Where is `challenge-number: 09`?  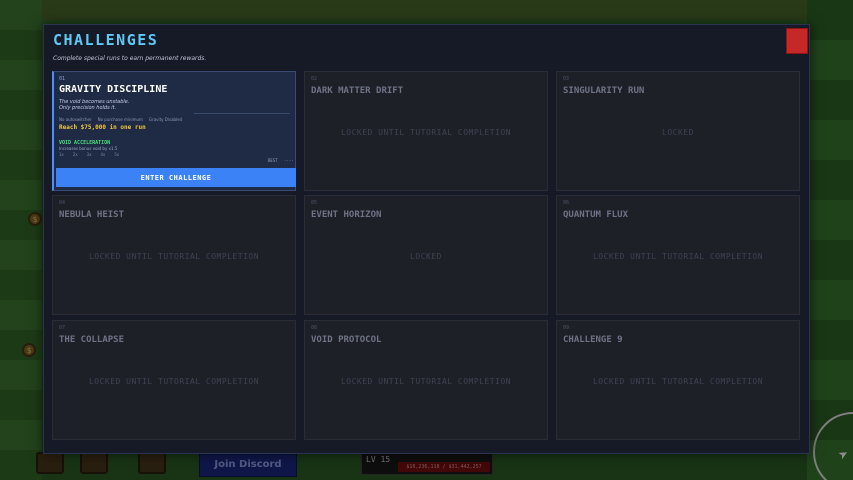
challenge-number: 09 is located at coordinates (566, 328).